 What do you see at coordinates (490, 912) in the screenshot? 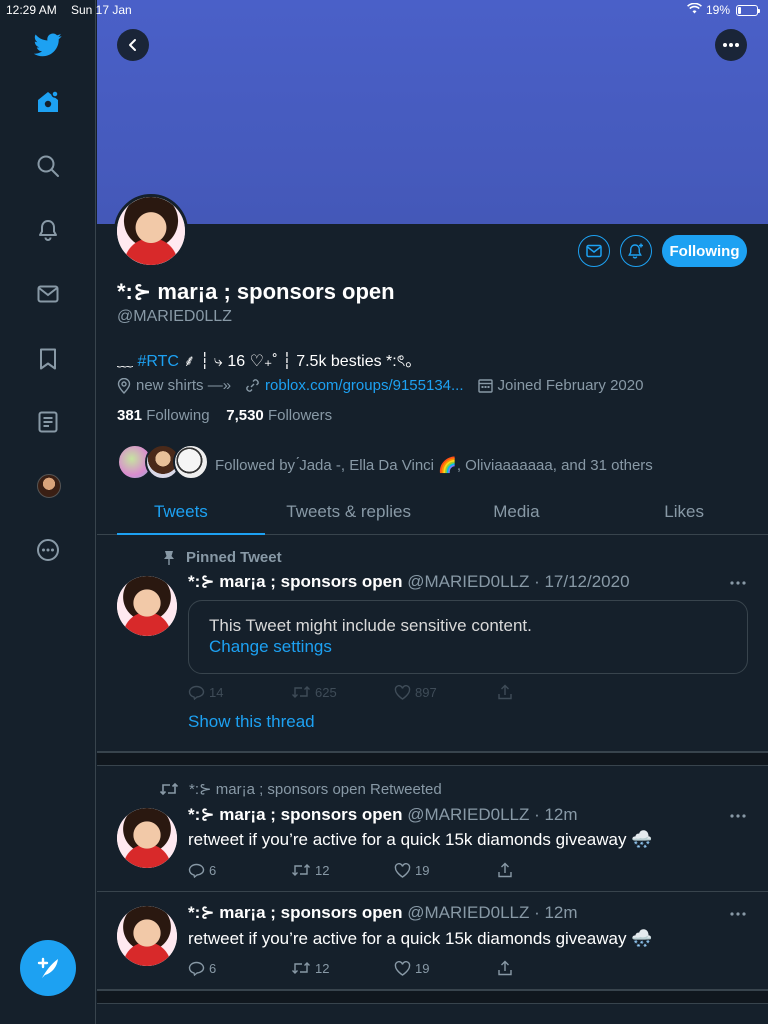
I see `tweet-handle-time: @MARIED0LLZ · 12m` at bounding box center [490, 912].